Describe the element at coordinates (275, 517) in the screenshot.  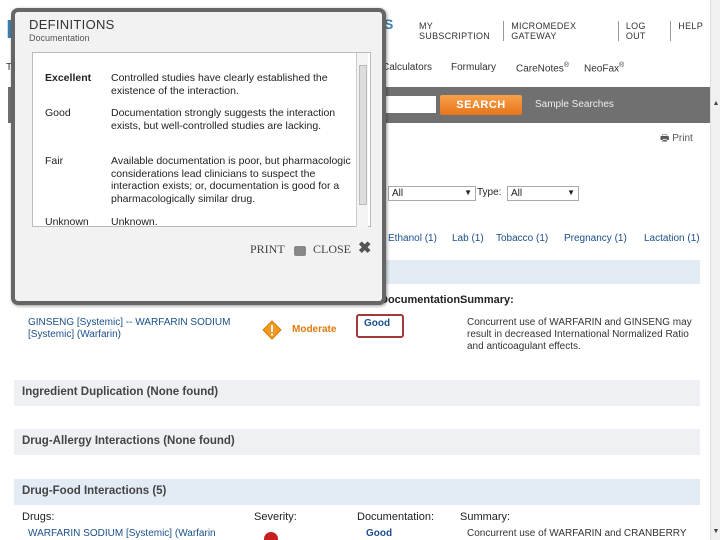
I see `food-col-severity: Severity:` at that location.